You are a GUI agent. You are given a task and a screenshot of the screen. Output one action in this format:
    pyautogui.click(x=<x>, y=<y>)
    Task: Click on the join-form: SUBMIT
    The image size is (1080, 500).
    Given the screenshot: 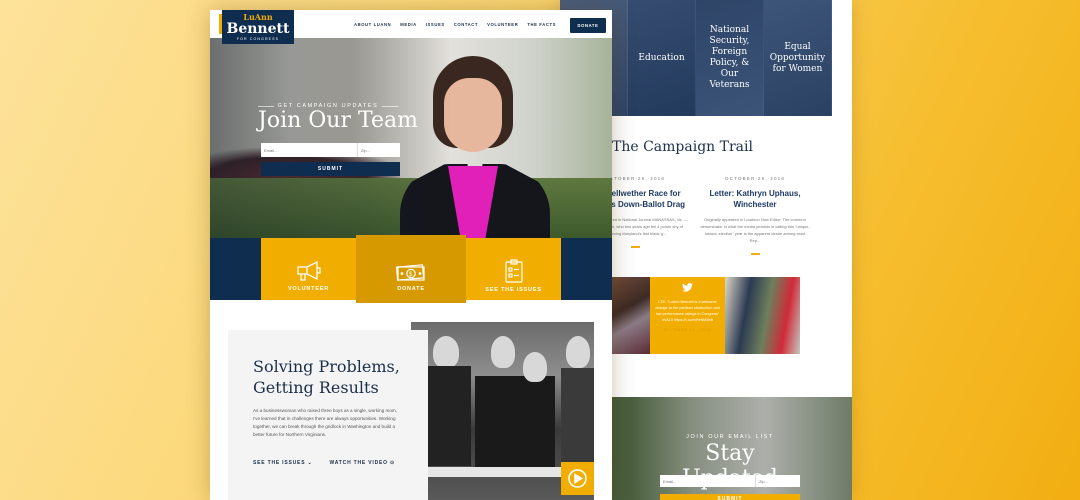 What is the action you would take?
    pyautogui.click(x=330, y=159)
    